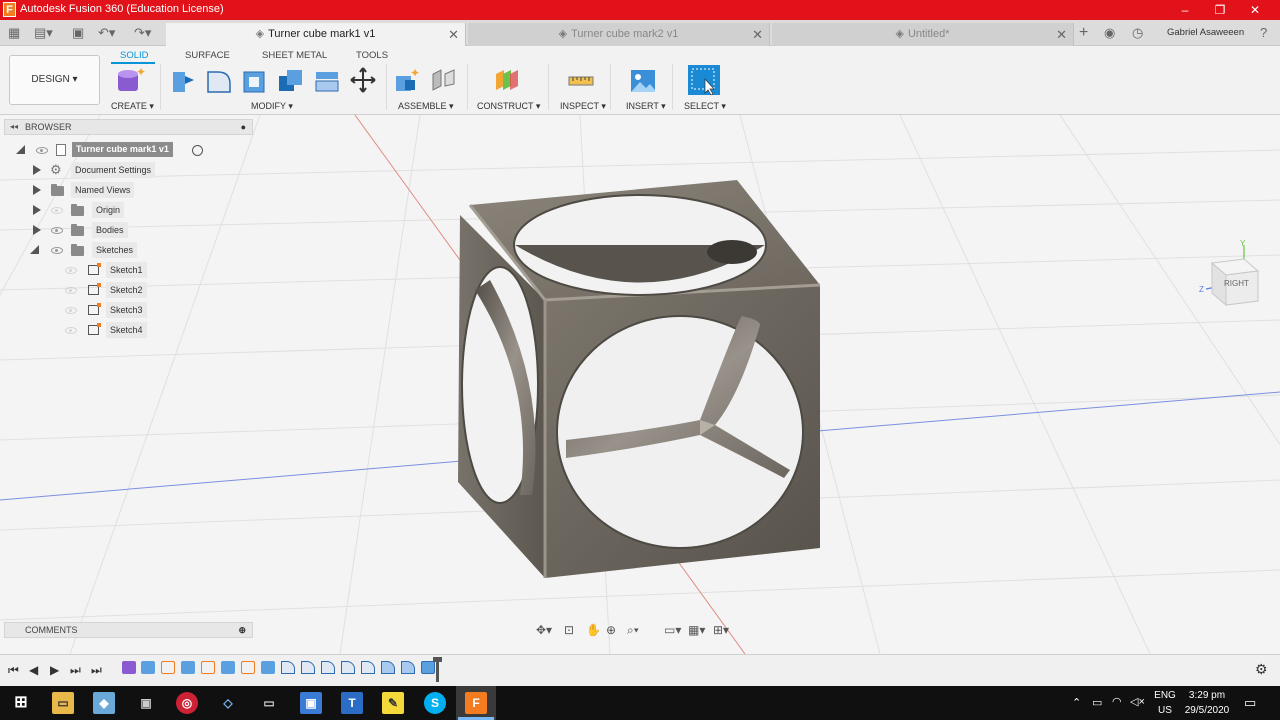 Image resolution: width=1280 pixels, height=720 pixels. Describe the element at coordinates (104, 703) in the screenshot. I see `app-icon: ◆` at that location.